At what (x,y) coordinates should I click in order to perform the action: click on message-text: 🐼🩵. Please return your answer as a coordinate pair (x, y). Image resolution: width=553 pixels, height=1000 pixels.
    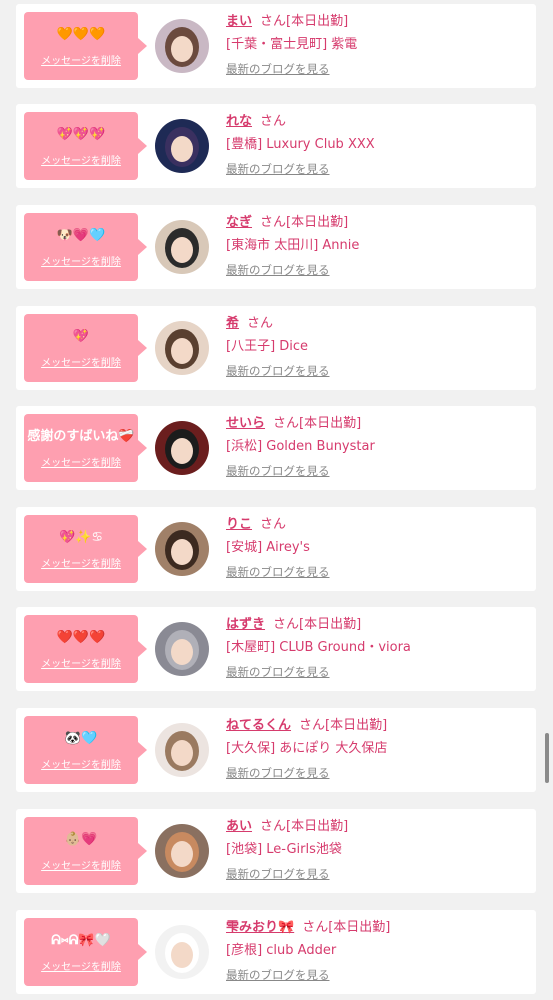
    Looking at the image, I should click on (81, 738).